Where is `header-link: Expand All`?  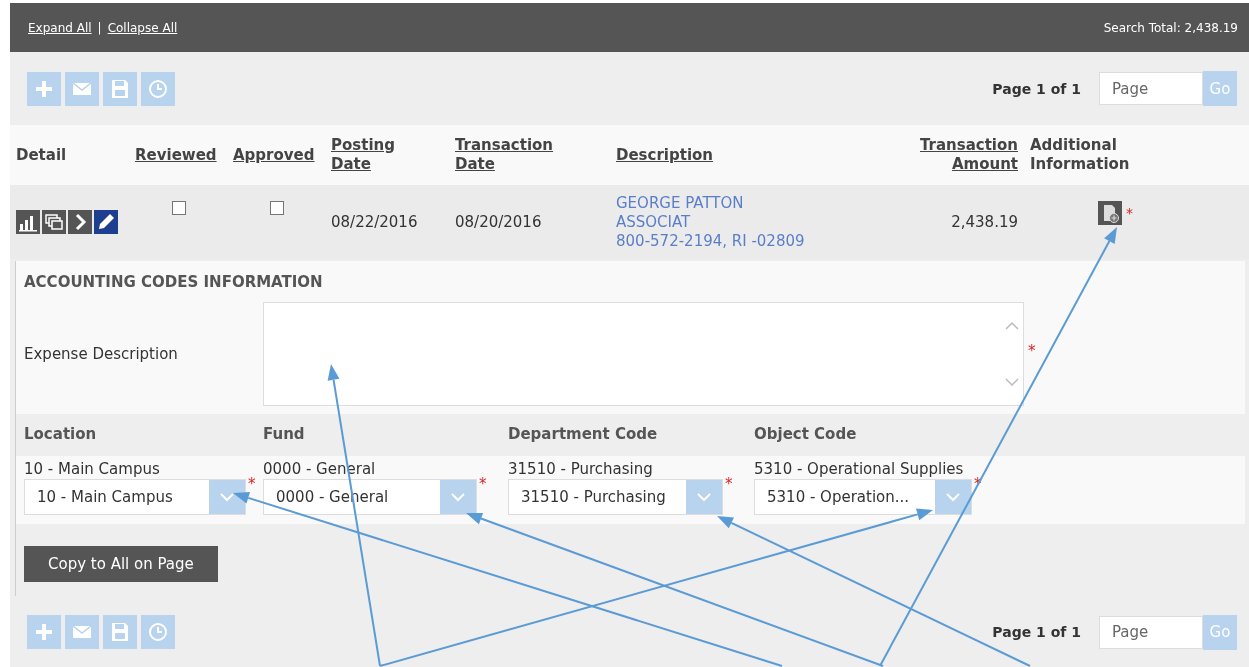
header-link: Expand All is located at coordinates (60, 27).